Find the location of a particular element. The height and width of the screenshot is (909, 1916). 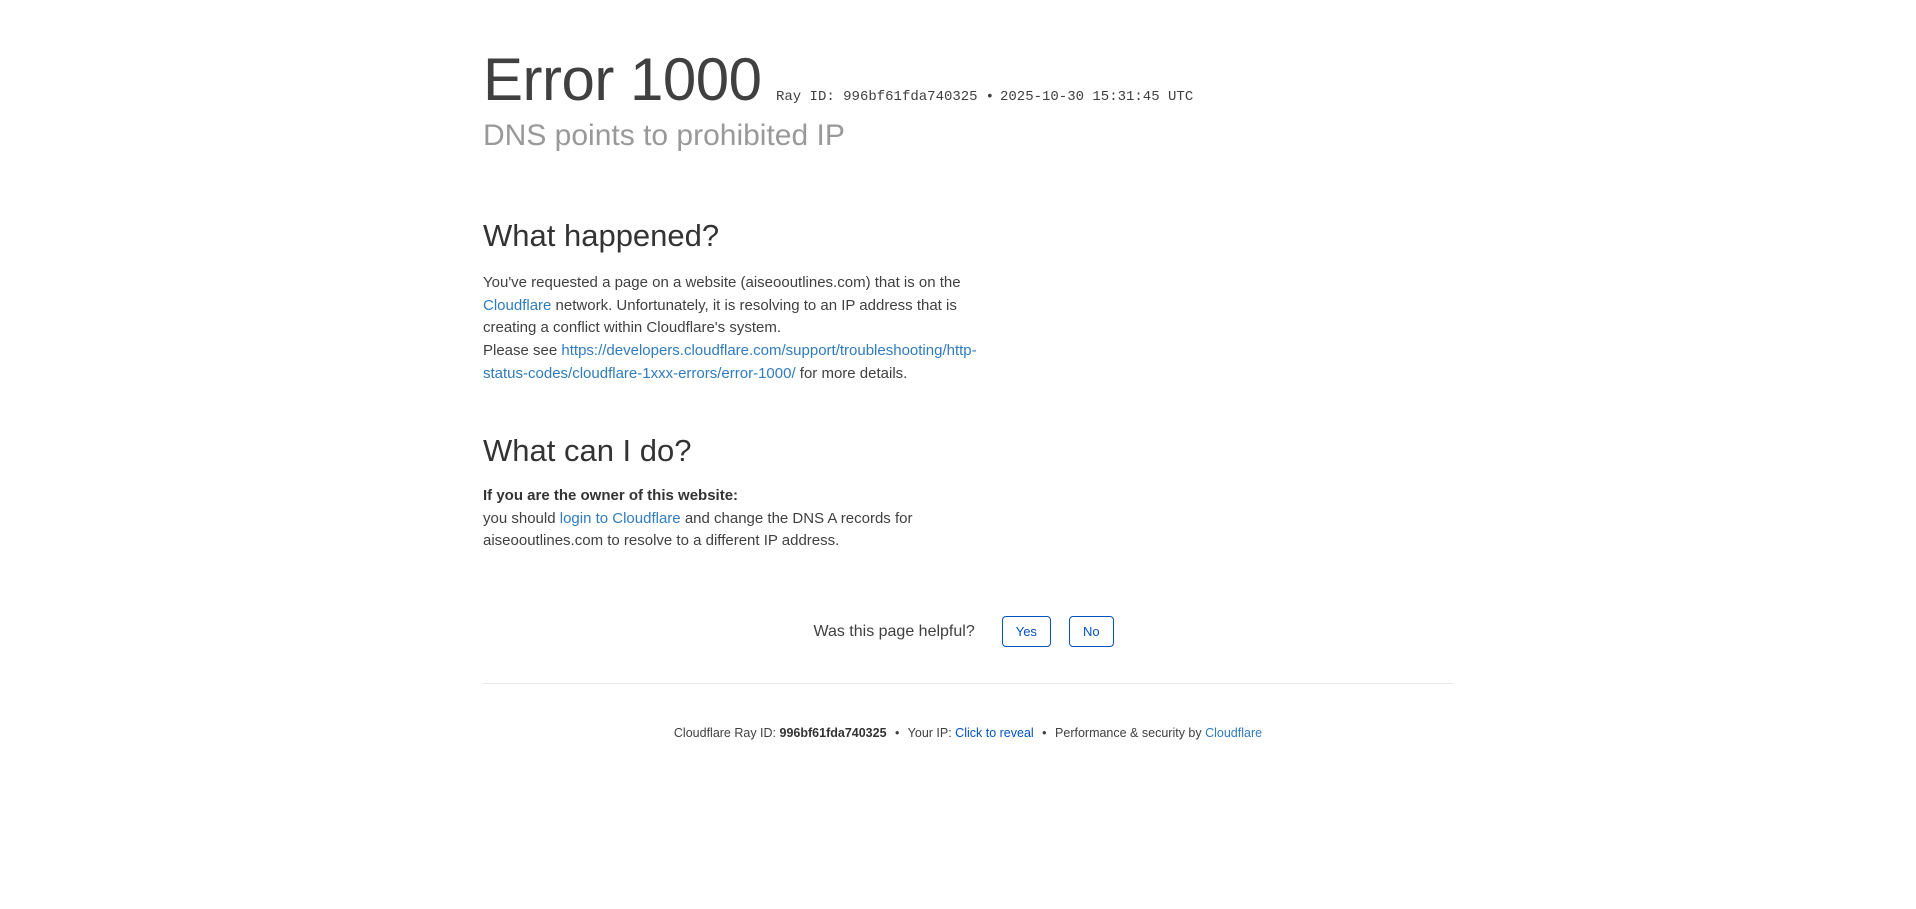

feedback-section: Was this page helpful? Yes No is located at coordinates (968, 631).